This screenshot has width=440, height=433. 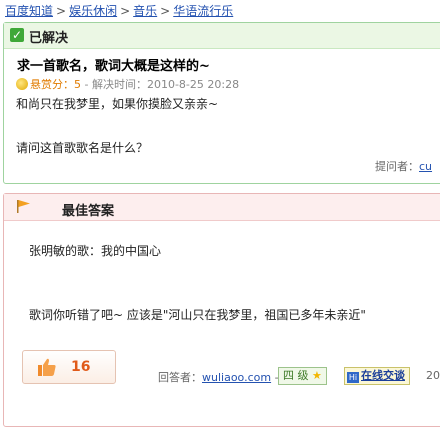 I want to click on question-meta: 悬赏分：5 - 解决时间：2010-8-25 20:28, so click(x=127, y=84).